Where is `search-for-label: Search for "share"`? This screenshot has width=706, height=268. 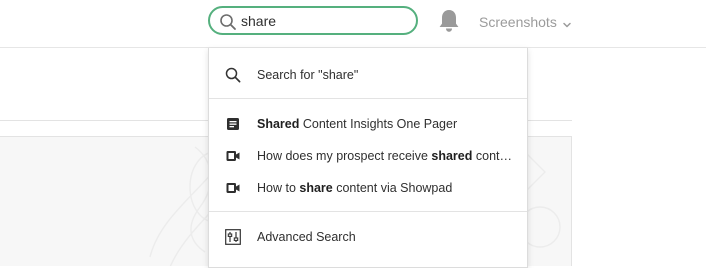
search-for-label: Search for "share" is located at coordinates (308, 75).